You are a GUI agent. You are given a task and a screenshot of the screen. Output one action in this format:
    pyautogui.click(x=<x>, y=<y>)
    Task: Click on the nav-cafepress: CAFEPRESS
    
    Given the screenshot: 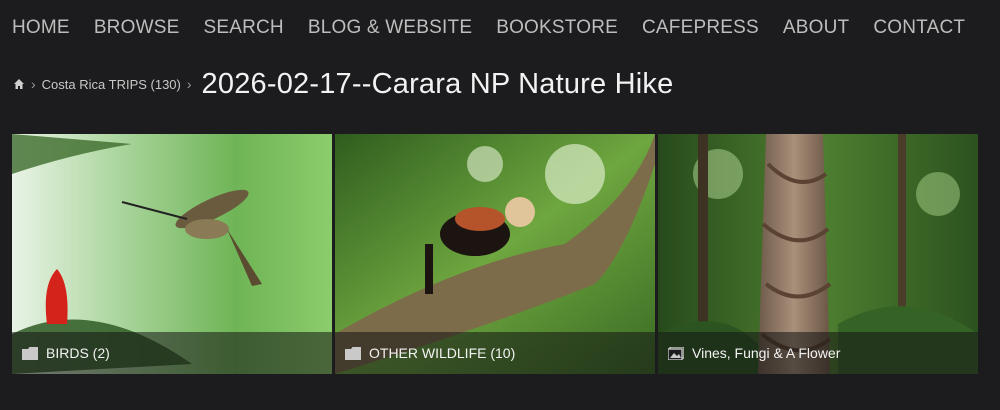 What is the action you would take?
    pyautogui.click(x=700, y=28)
    